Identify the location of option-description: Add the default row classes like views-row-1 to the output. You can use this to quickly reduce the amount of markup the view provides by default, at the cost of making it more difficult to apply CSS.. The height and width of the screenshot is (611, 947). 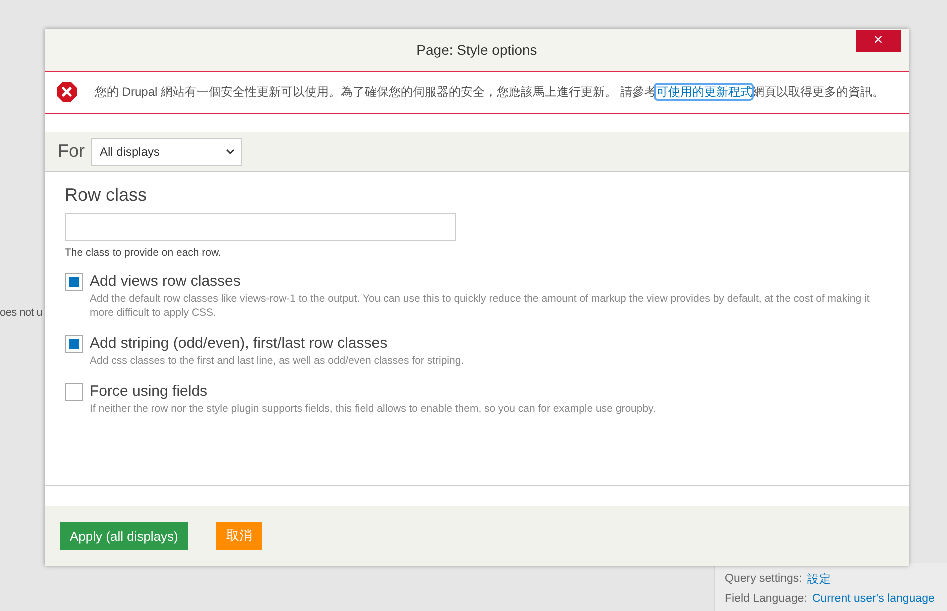
(480, 306).